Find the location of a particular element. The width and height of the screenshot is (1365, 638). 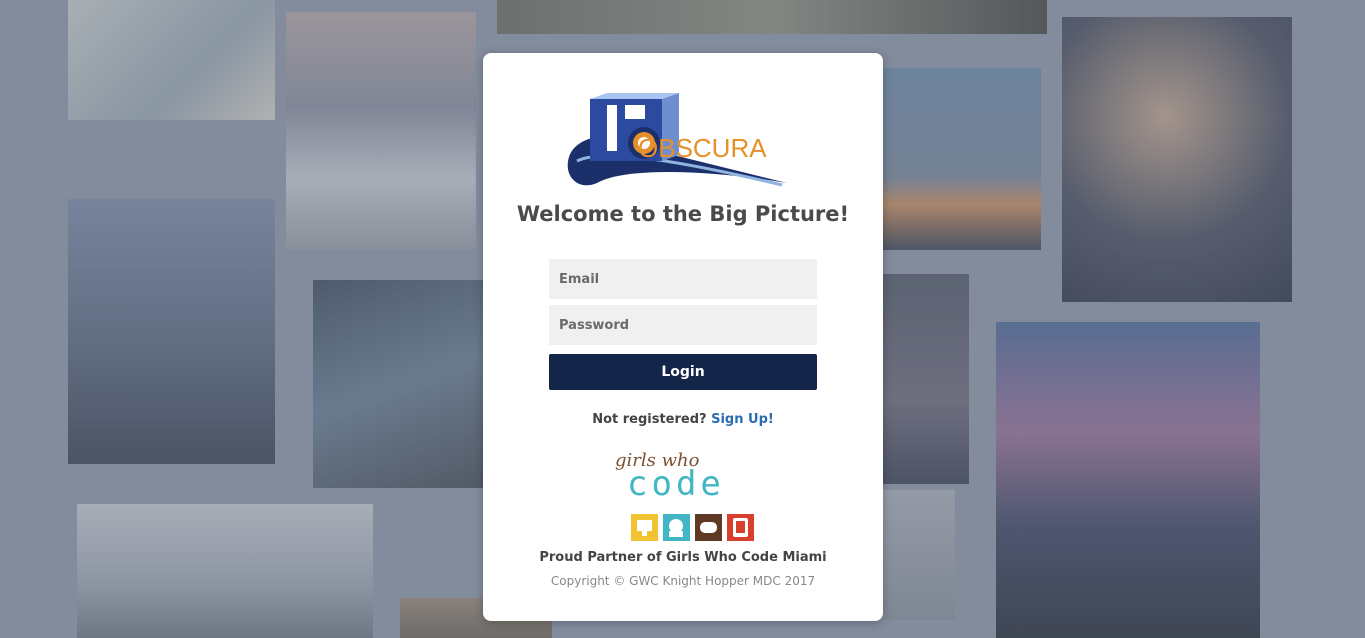

register-prompt-text: Not registered? is located at coordinates (649, 419).